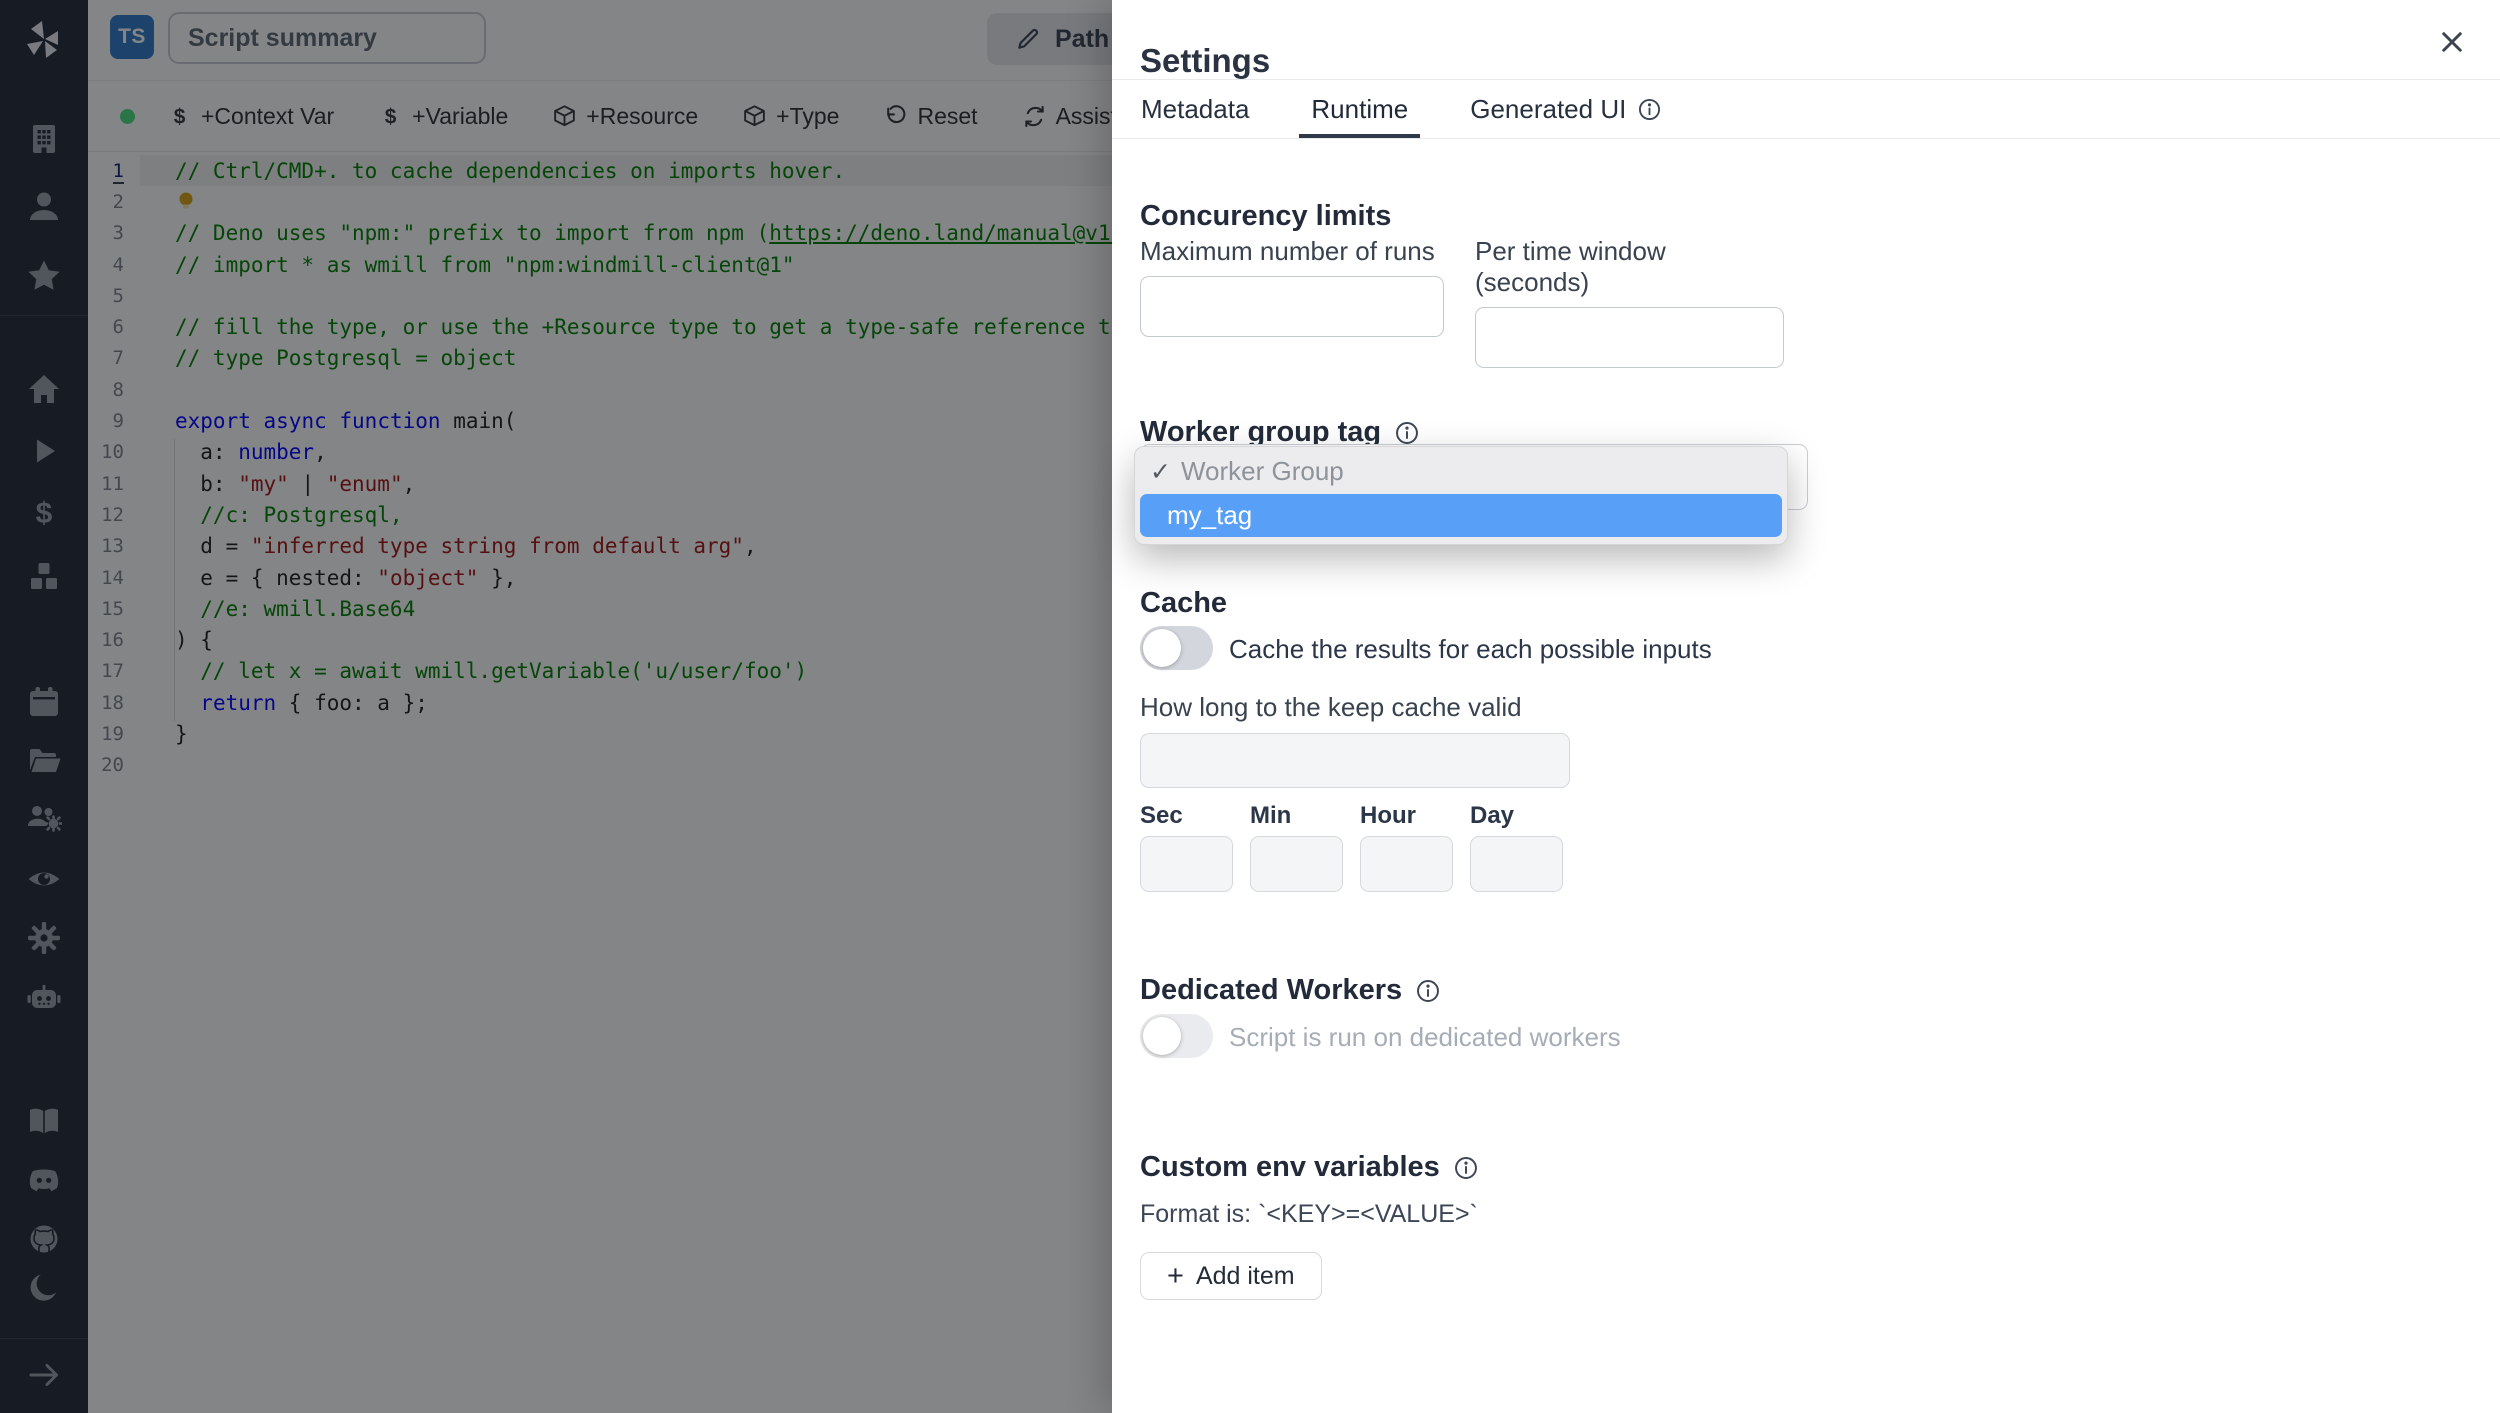 This screenshot has width=2500, height=1413. What do you see at coordinates (1266, 216) in the screenshot?
I see `concurrency-heading: Concurency limits` at bounding box center [1266, 216].